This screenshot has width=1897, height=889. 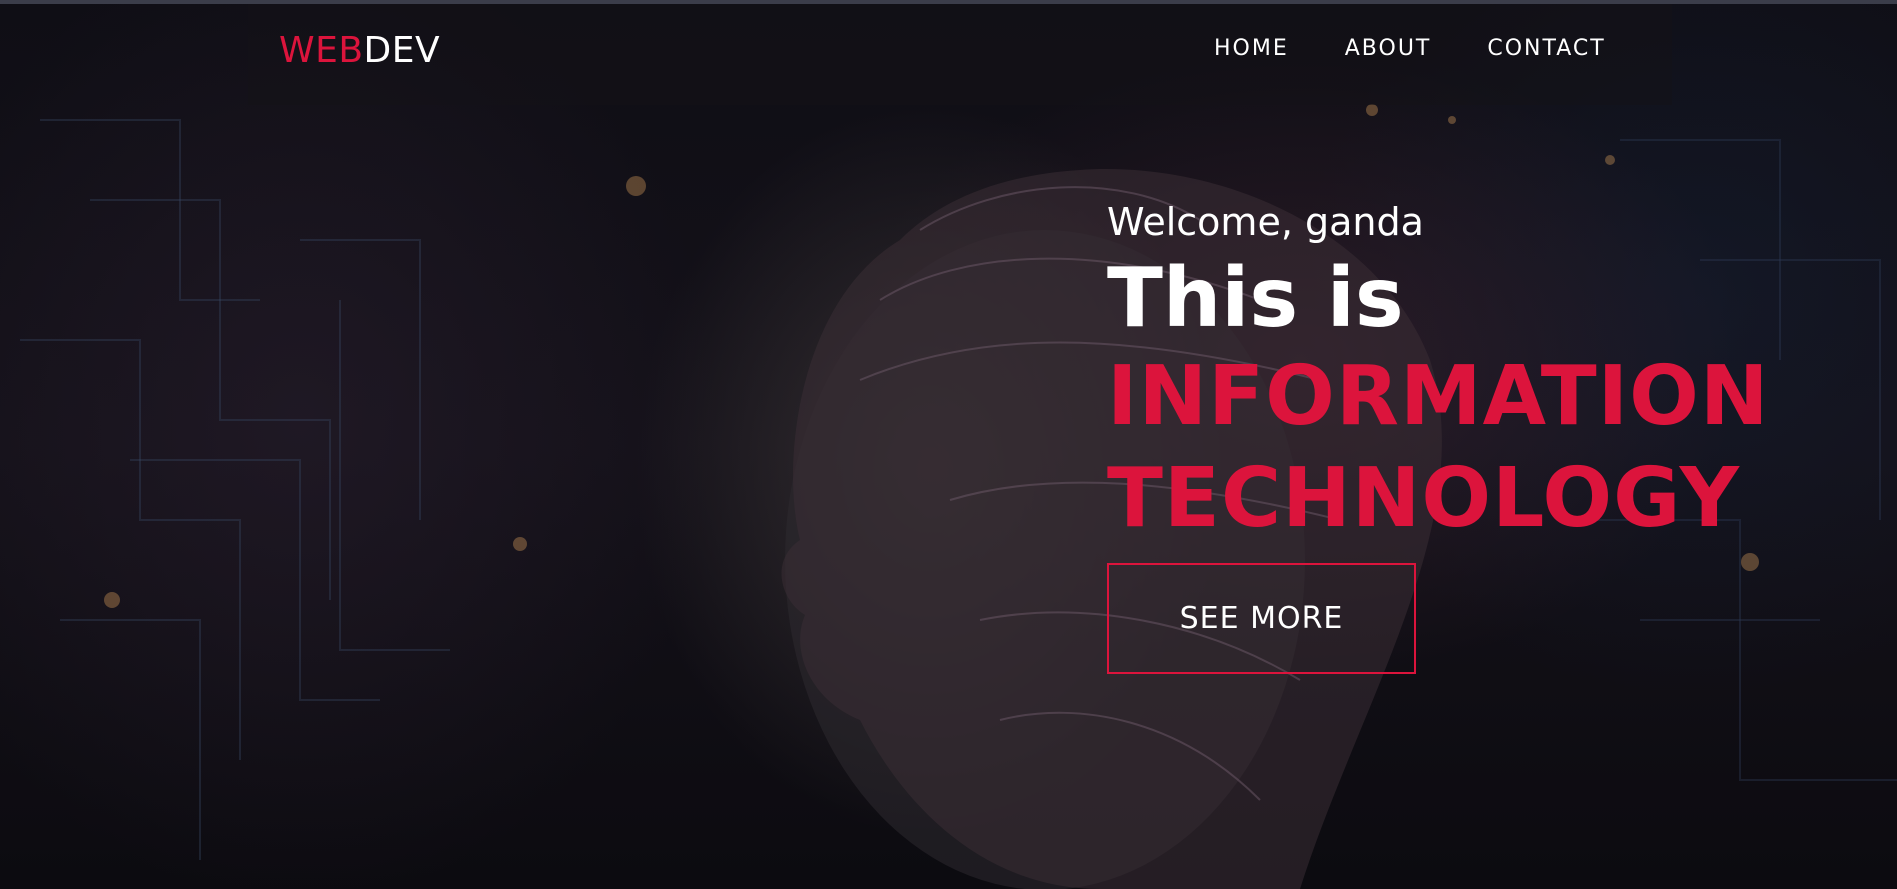 What do you see at coordinates (1424, 499) in the screenshot?
I see `hero-title-line3: TECHNOLOGY` at bounding box center [1424, 499].